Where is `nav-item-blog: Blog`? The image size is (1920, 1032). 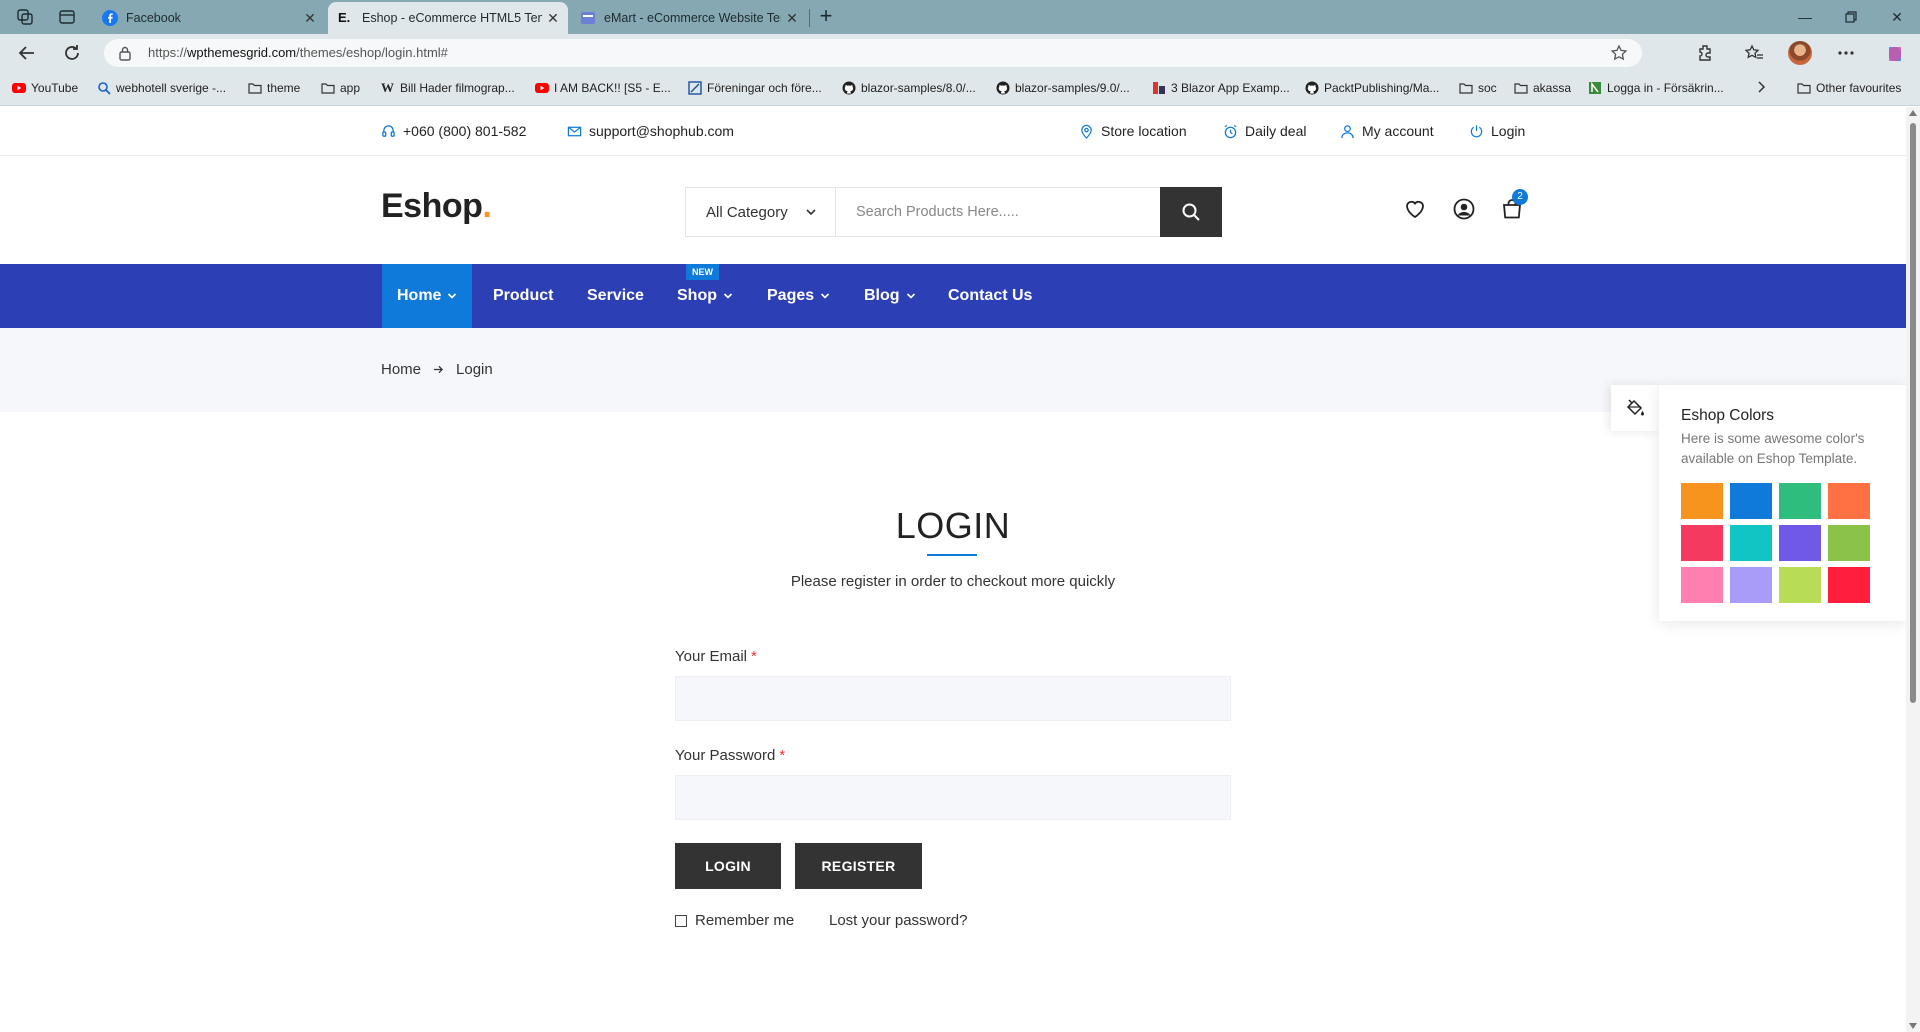 nav-item-blog: Blog is located at coordinates (890, 296).